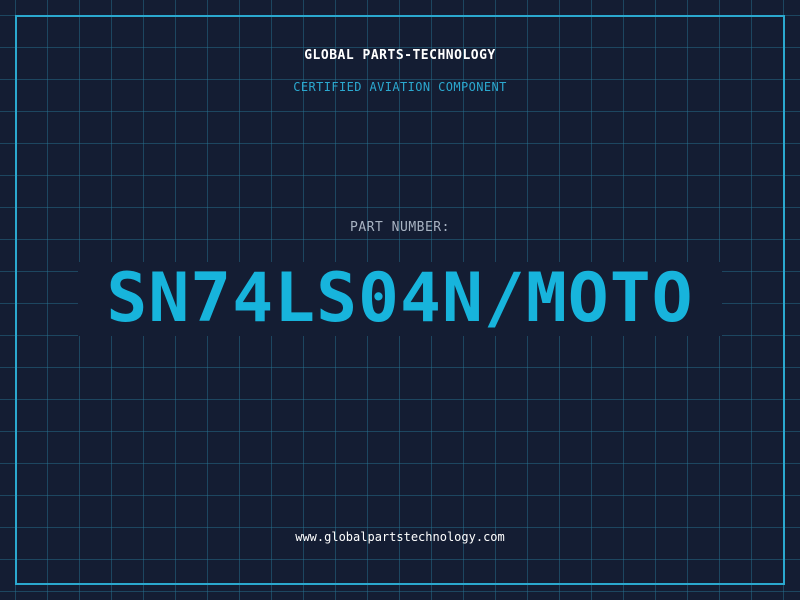 Image resolution: width=800 pixels, height=600 pixels. What do you see at coordinates (400, 55) in the screenshot?
I see `company-name: GLOBAL PARTS-TECHNOLOGY` at bounding box center [400, 55].